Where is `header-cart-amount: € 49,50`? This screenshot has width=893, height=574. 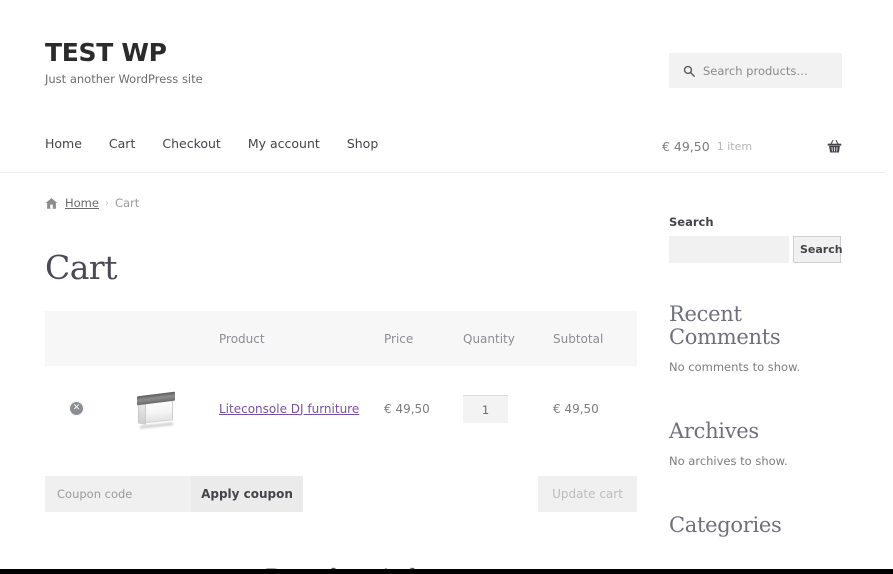 header-cart-amount: € 49,50 is located at coordinates (686, 146).